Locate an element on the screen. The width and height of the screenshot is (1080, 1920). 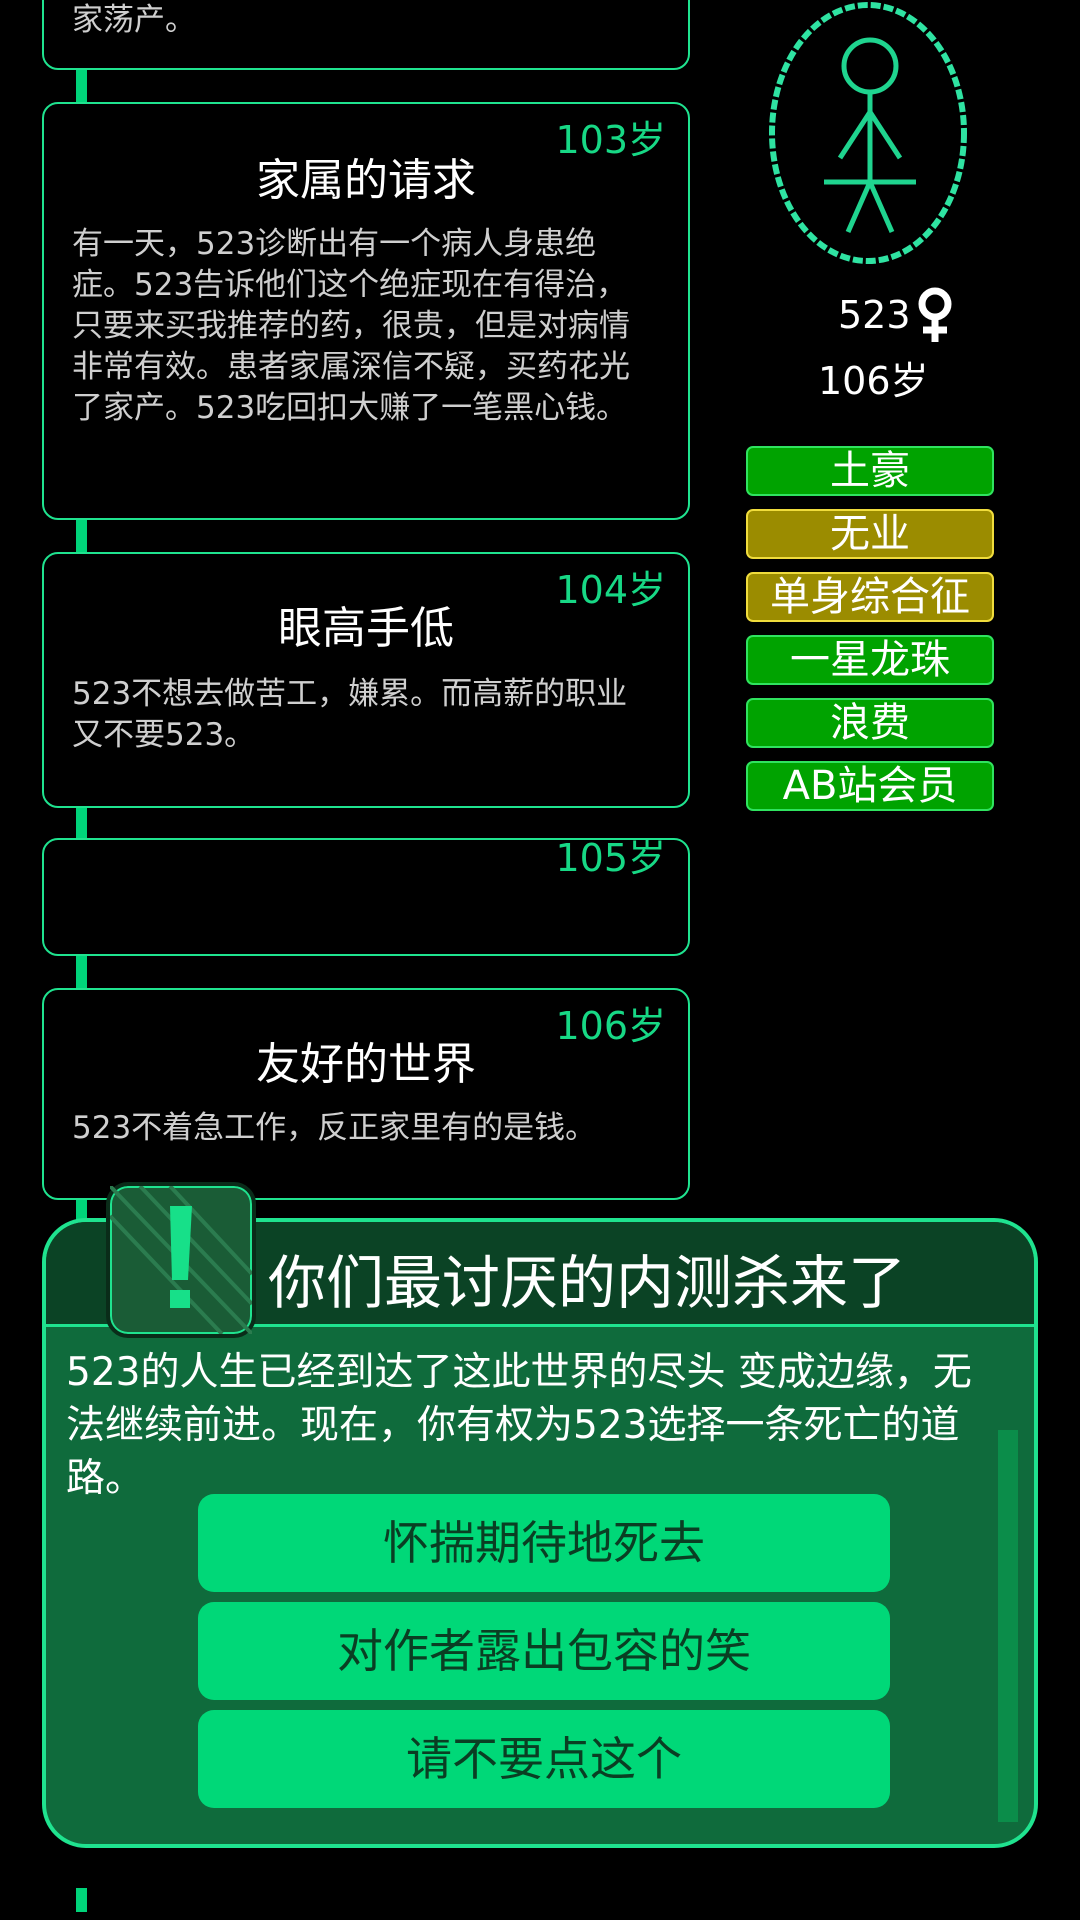
event-title: 友好的世界 is located at coordinates (366, 1064).